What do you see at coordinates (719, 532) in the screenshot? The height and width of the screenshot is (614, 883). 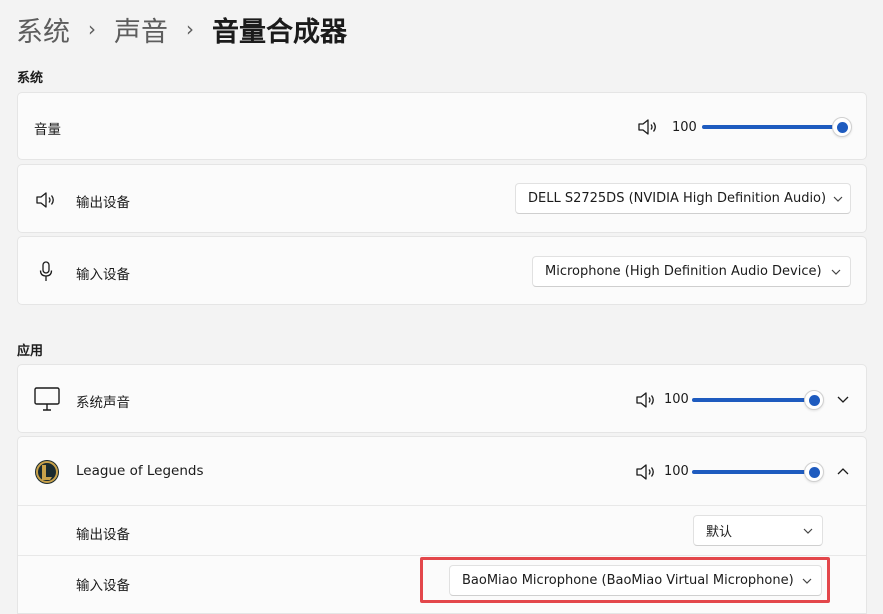 I see `league-output-device-value: 默认` at bounding box center [719, 532].